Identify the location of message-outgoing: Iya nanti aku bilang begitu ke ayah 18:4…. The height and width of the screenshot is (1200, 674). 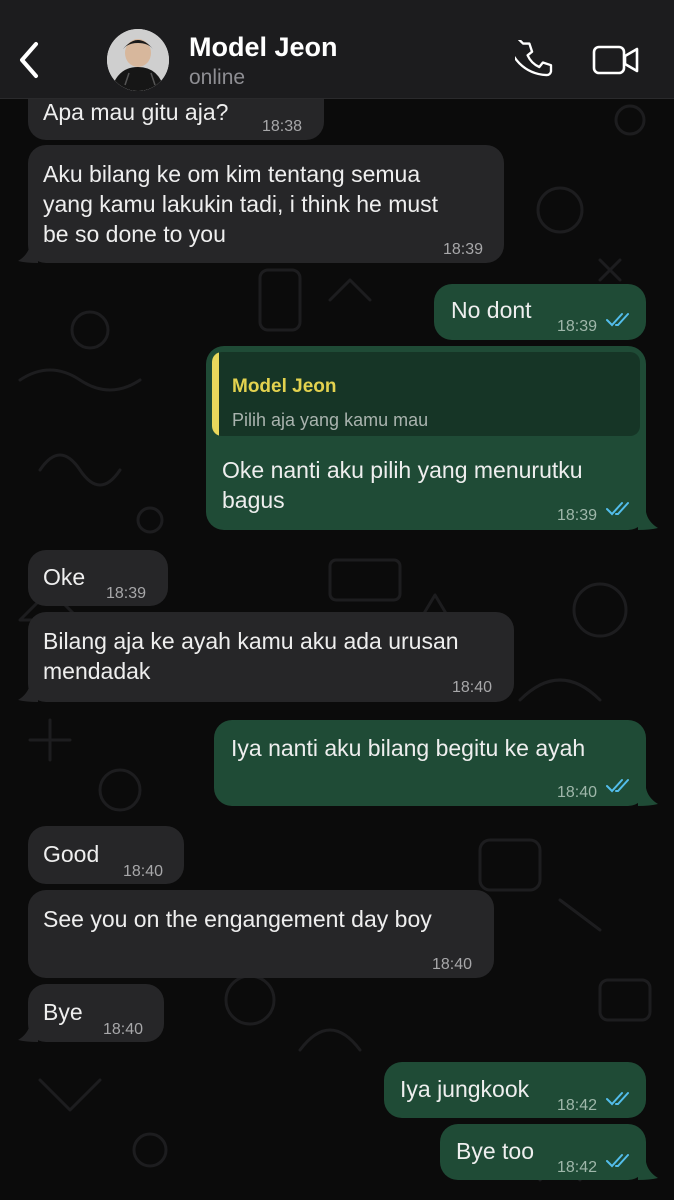
(430, 763).